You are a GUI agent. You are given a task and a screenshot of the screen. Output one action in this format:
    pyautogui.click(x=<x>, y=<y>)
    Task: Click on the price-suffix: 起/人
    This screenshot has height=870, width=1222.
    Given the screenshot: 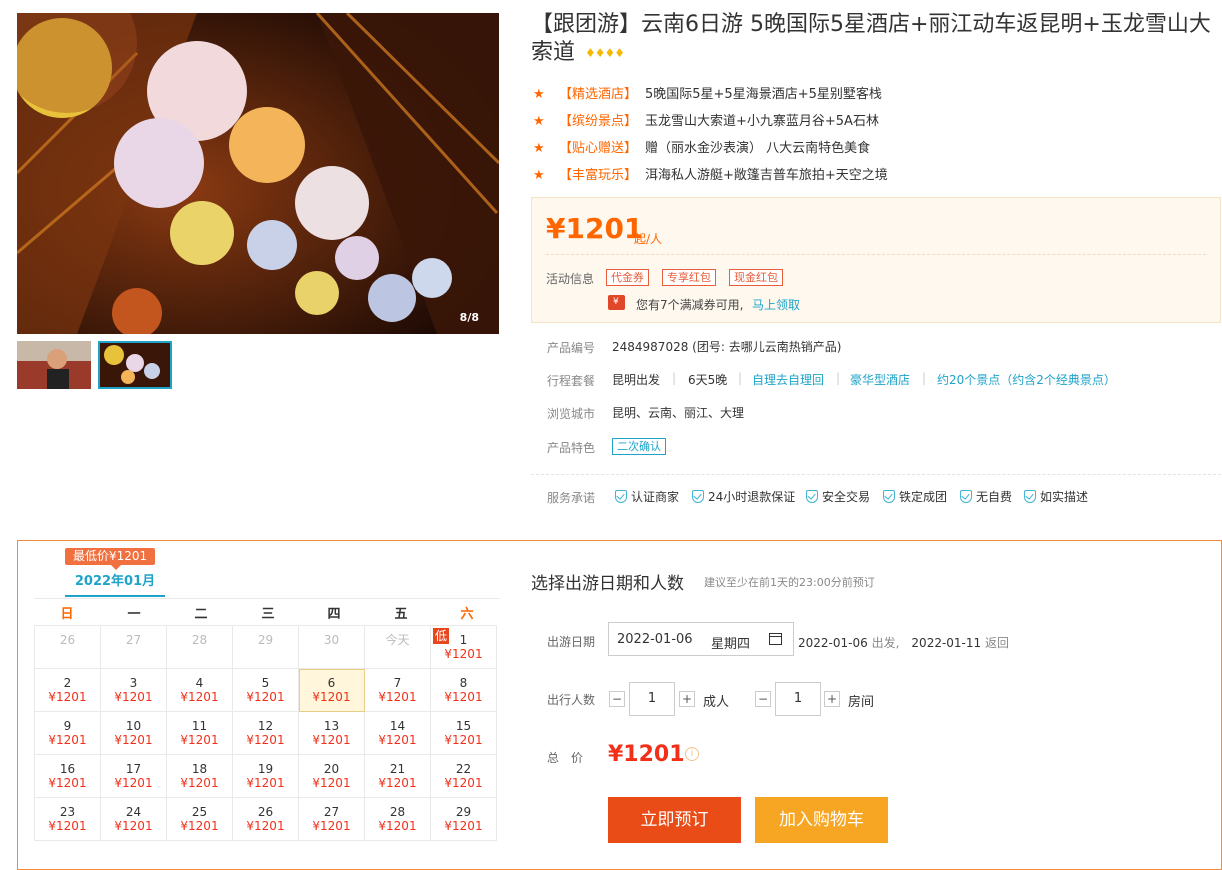 What is the action you would take?
    pyautogui.click(x=648, y=239)
    